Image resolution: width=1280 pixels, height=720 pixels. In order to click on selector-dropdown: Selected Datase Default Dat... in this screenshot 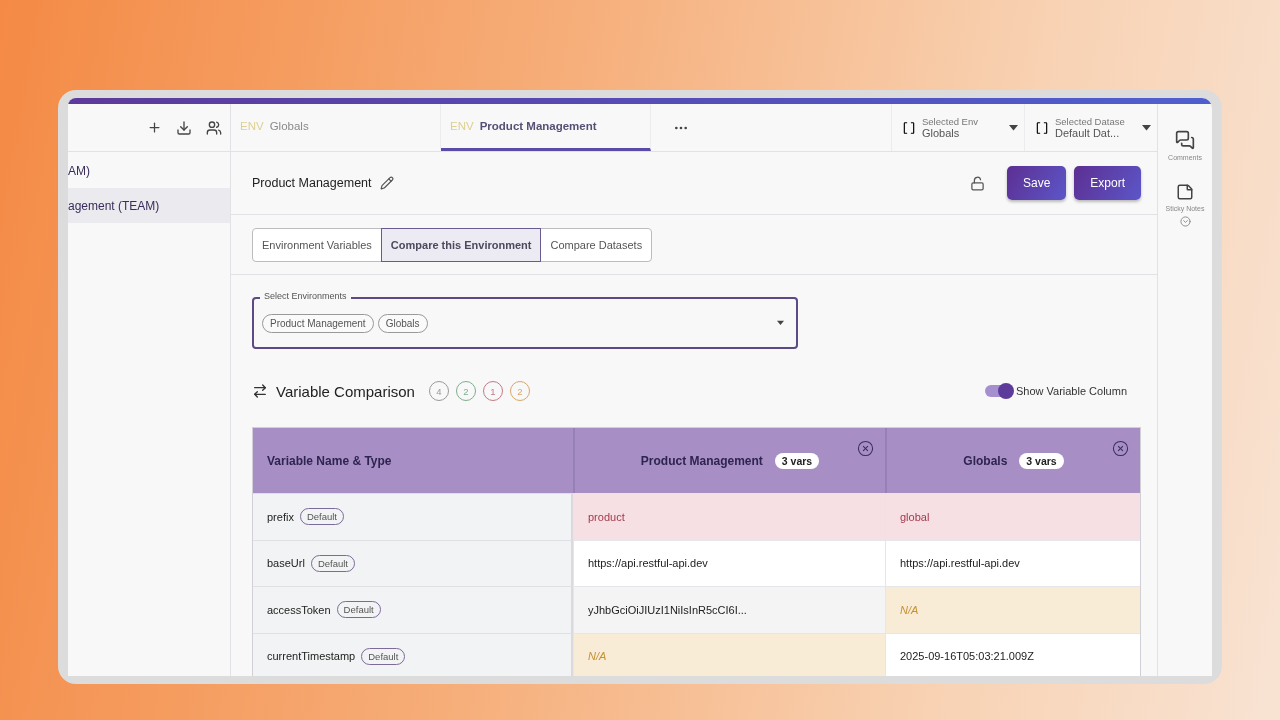, I will do `click(1090, 127)`.